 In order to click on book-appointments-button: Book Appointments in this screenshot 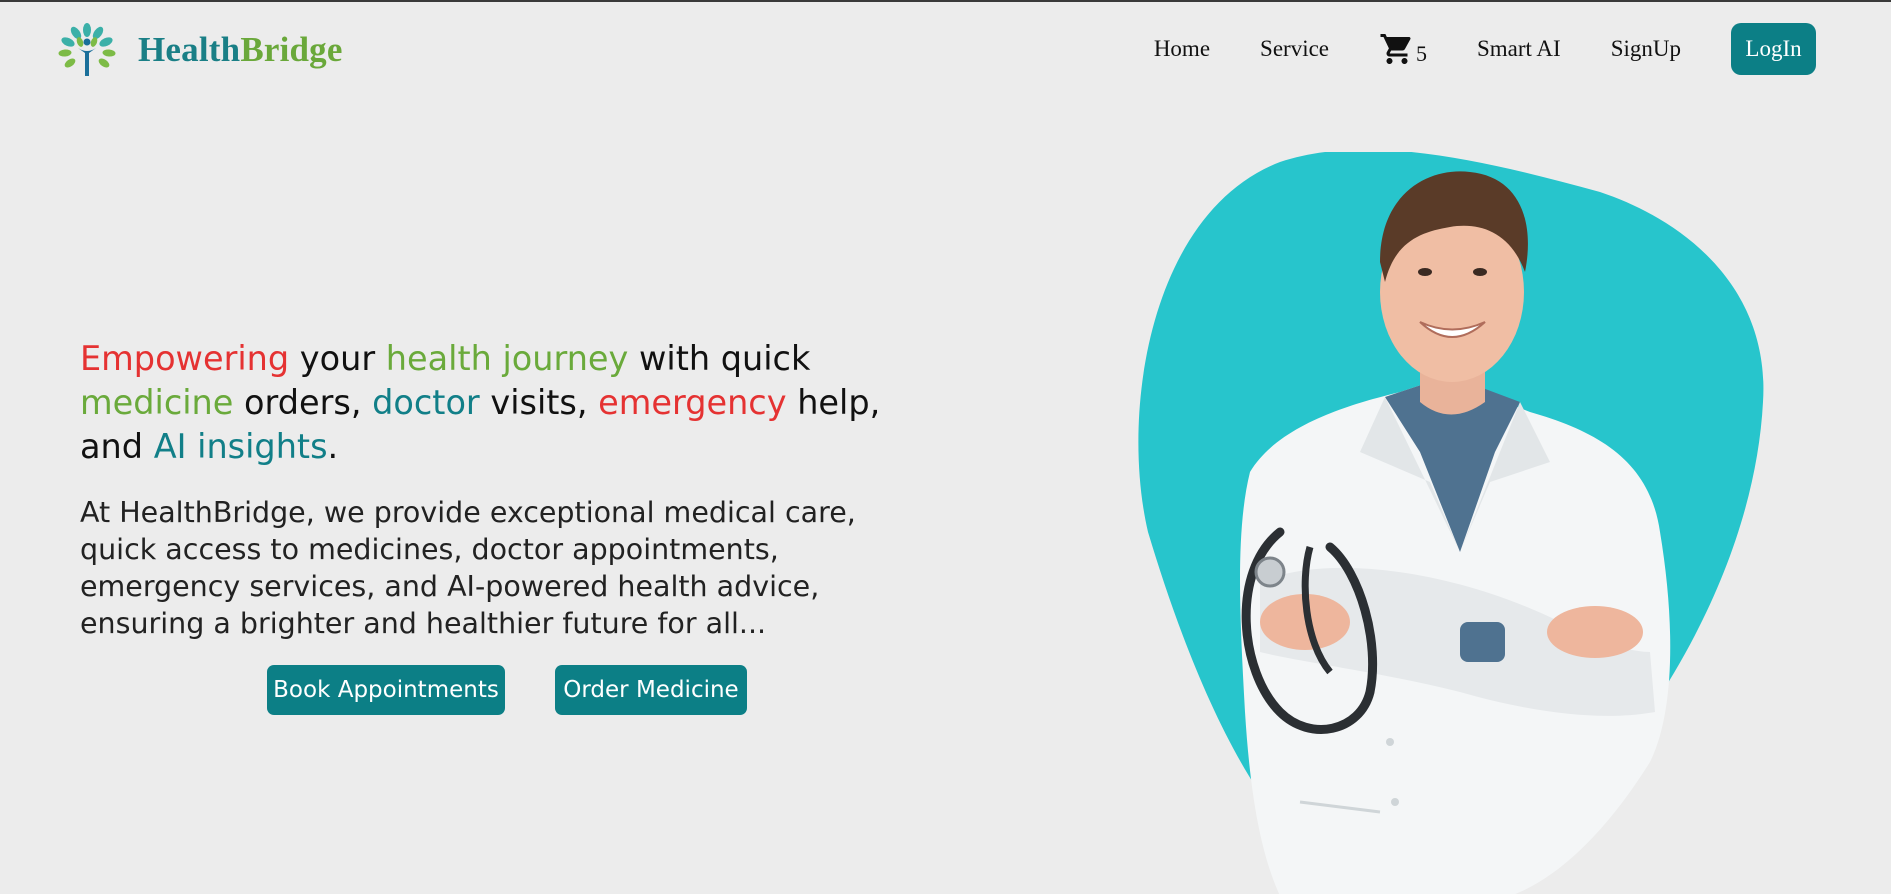, I will do `click(386, 690)`.